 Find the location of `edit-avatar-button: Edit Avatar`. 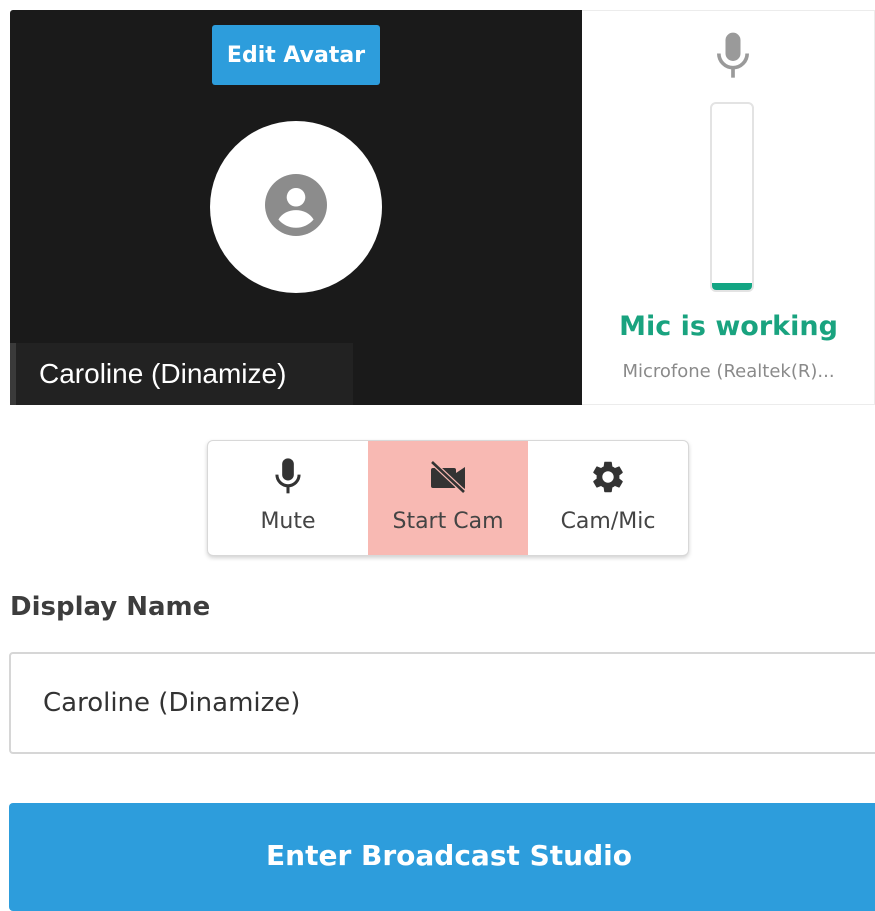

edit-avatar-button: Edit Avatar is located at coordinates (296, 55).